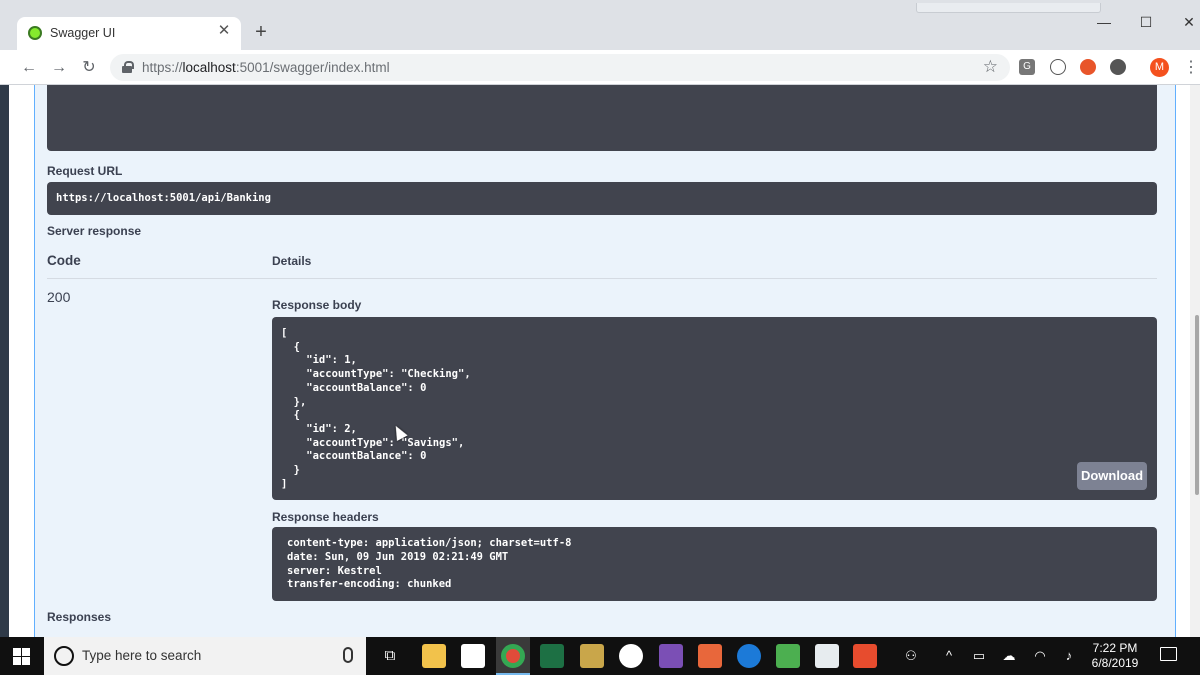  What do you see at coordinates (1104, 22) in the screenshot?
I see `minimize-button: —` at bounding box center [1104, 22].